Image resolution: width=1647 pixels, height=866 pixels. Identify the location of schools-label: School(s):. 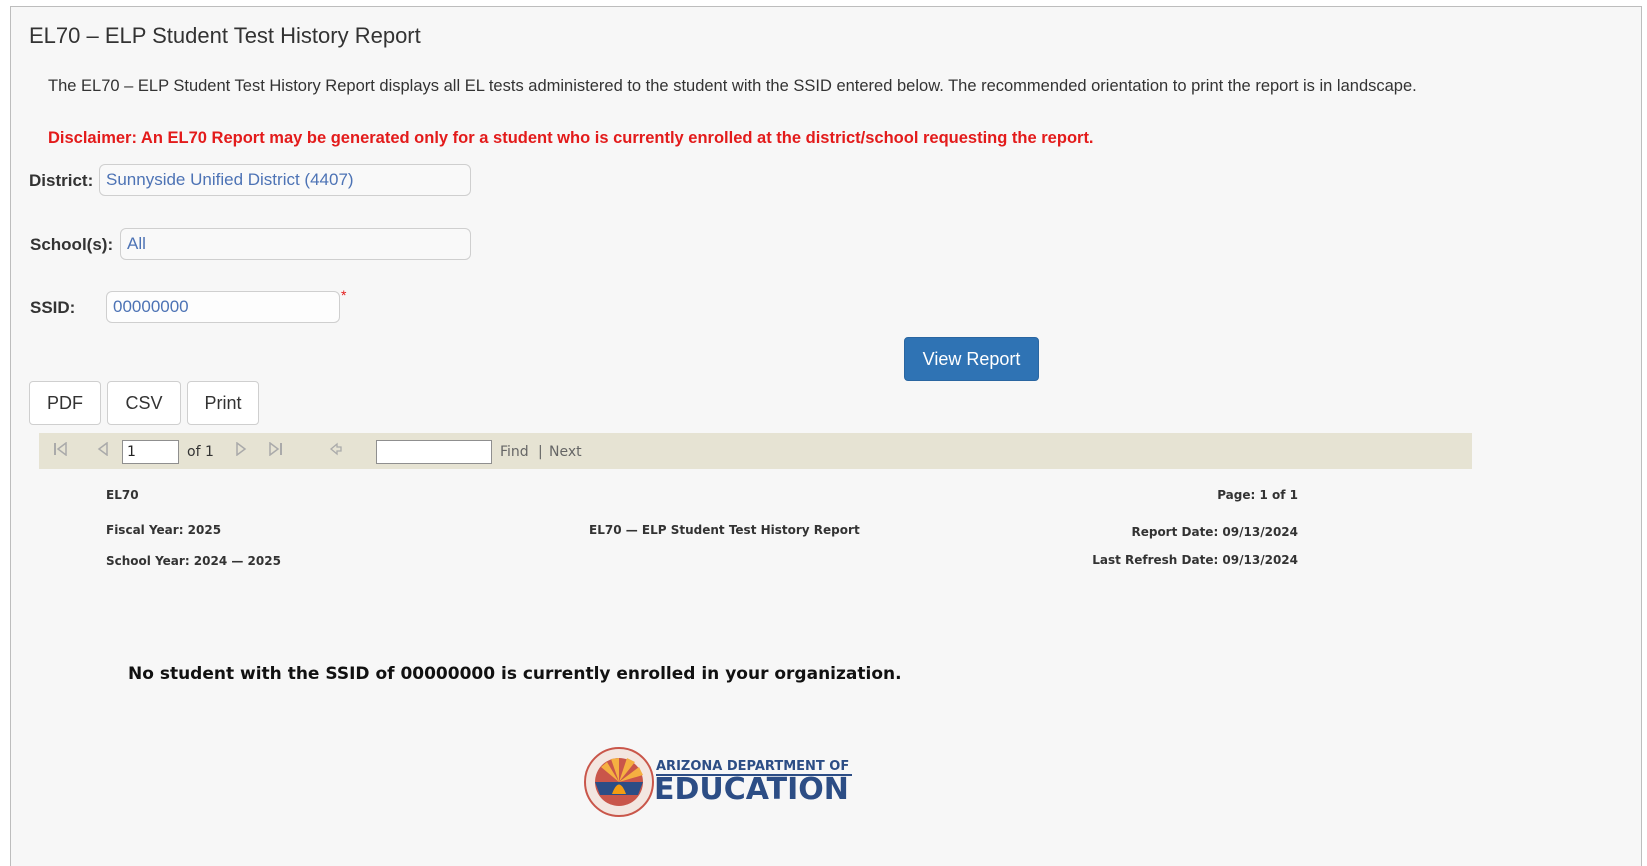
(72, 244).